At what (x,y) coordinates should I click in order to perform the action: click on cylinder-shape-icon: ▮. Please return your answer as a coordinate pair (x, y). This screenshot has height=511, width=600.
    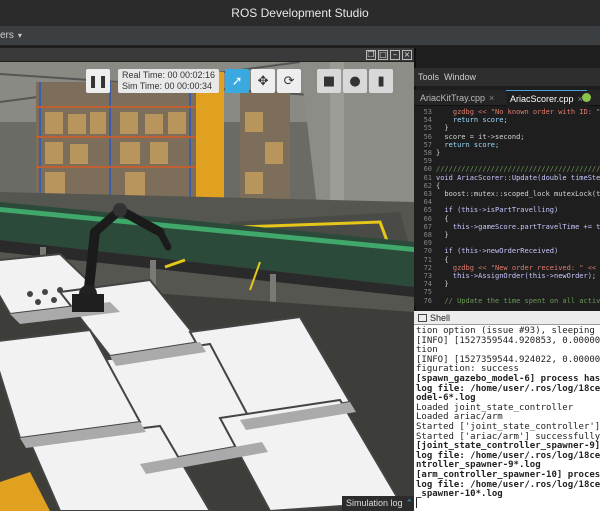
    Looking at the image, I should click on (381, 81).